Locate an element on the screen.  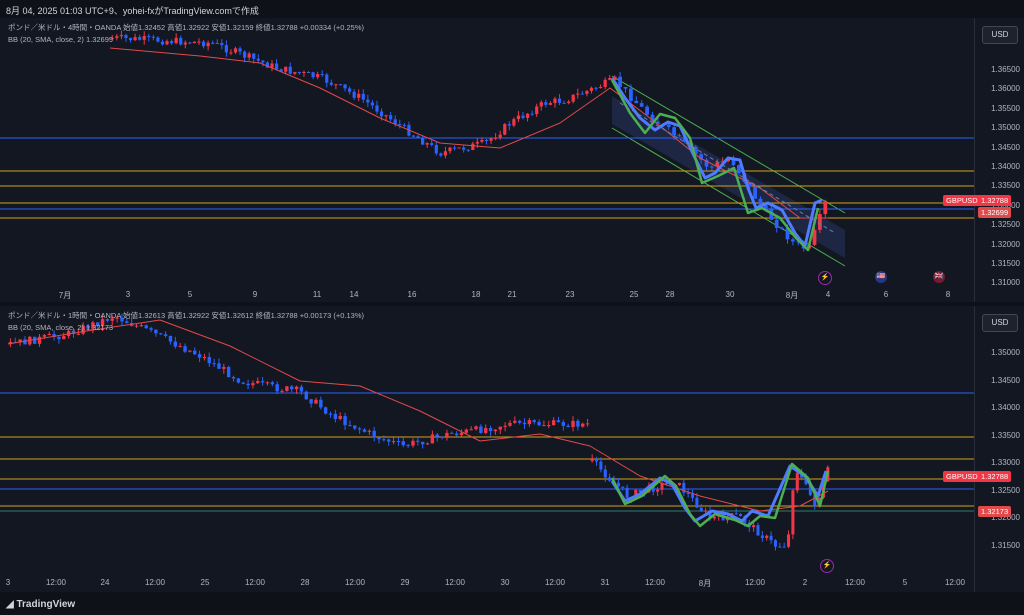
price-tick: 1.36500 is located at coordinates (1005, 69).